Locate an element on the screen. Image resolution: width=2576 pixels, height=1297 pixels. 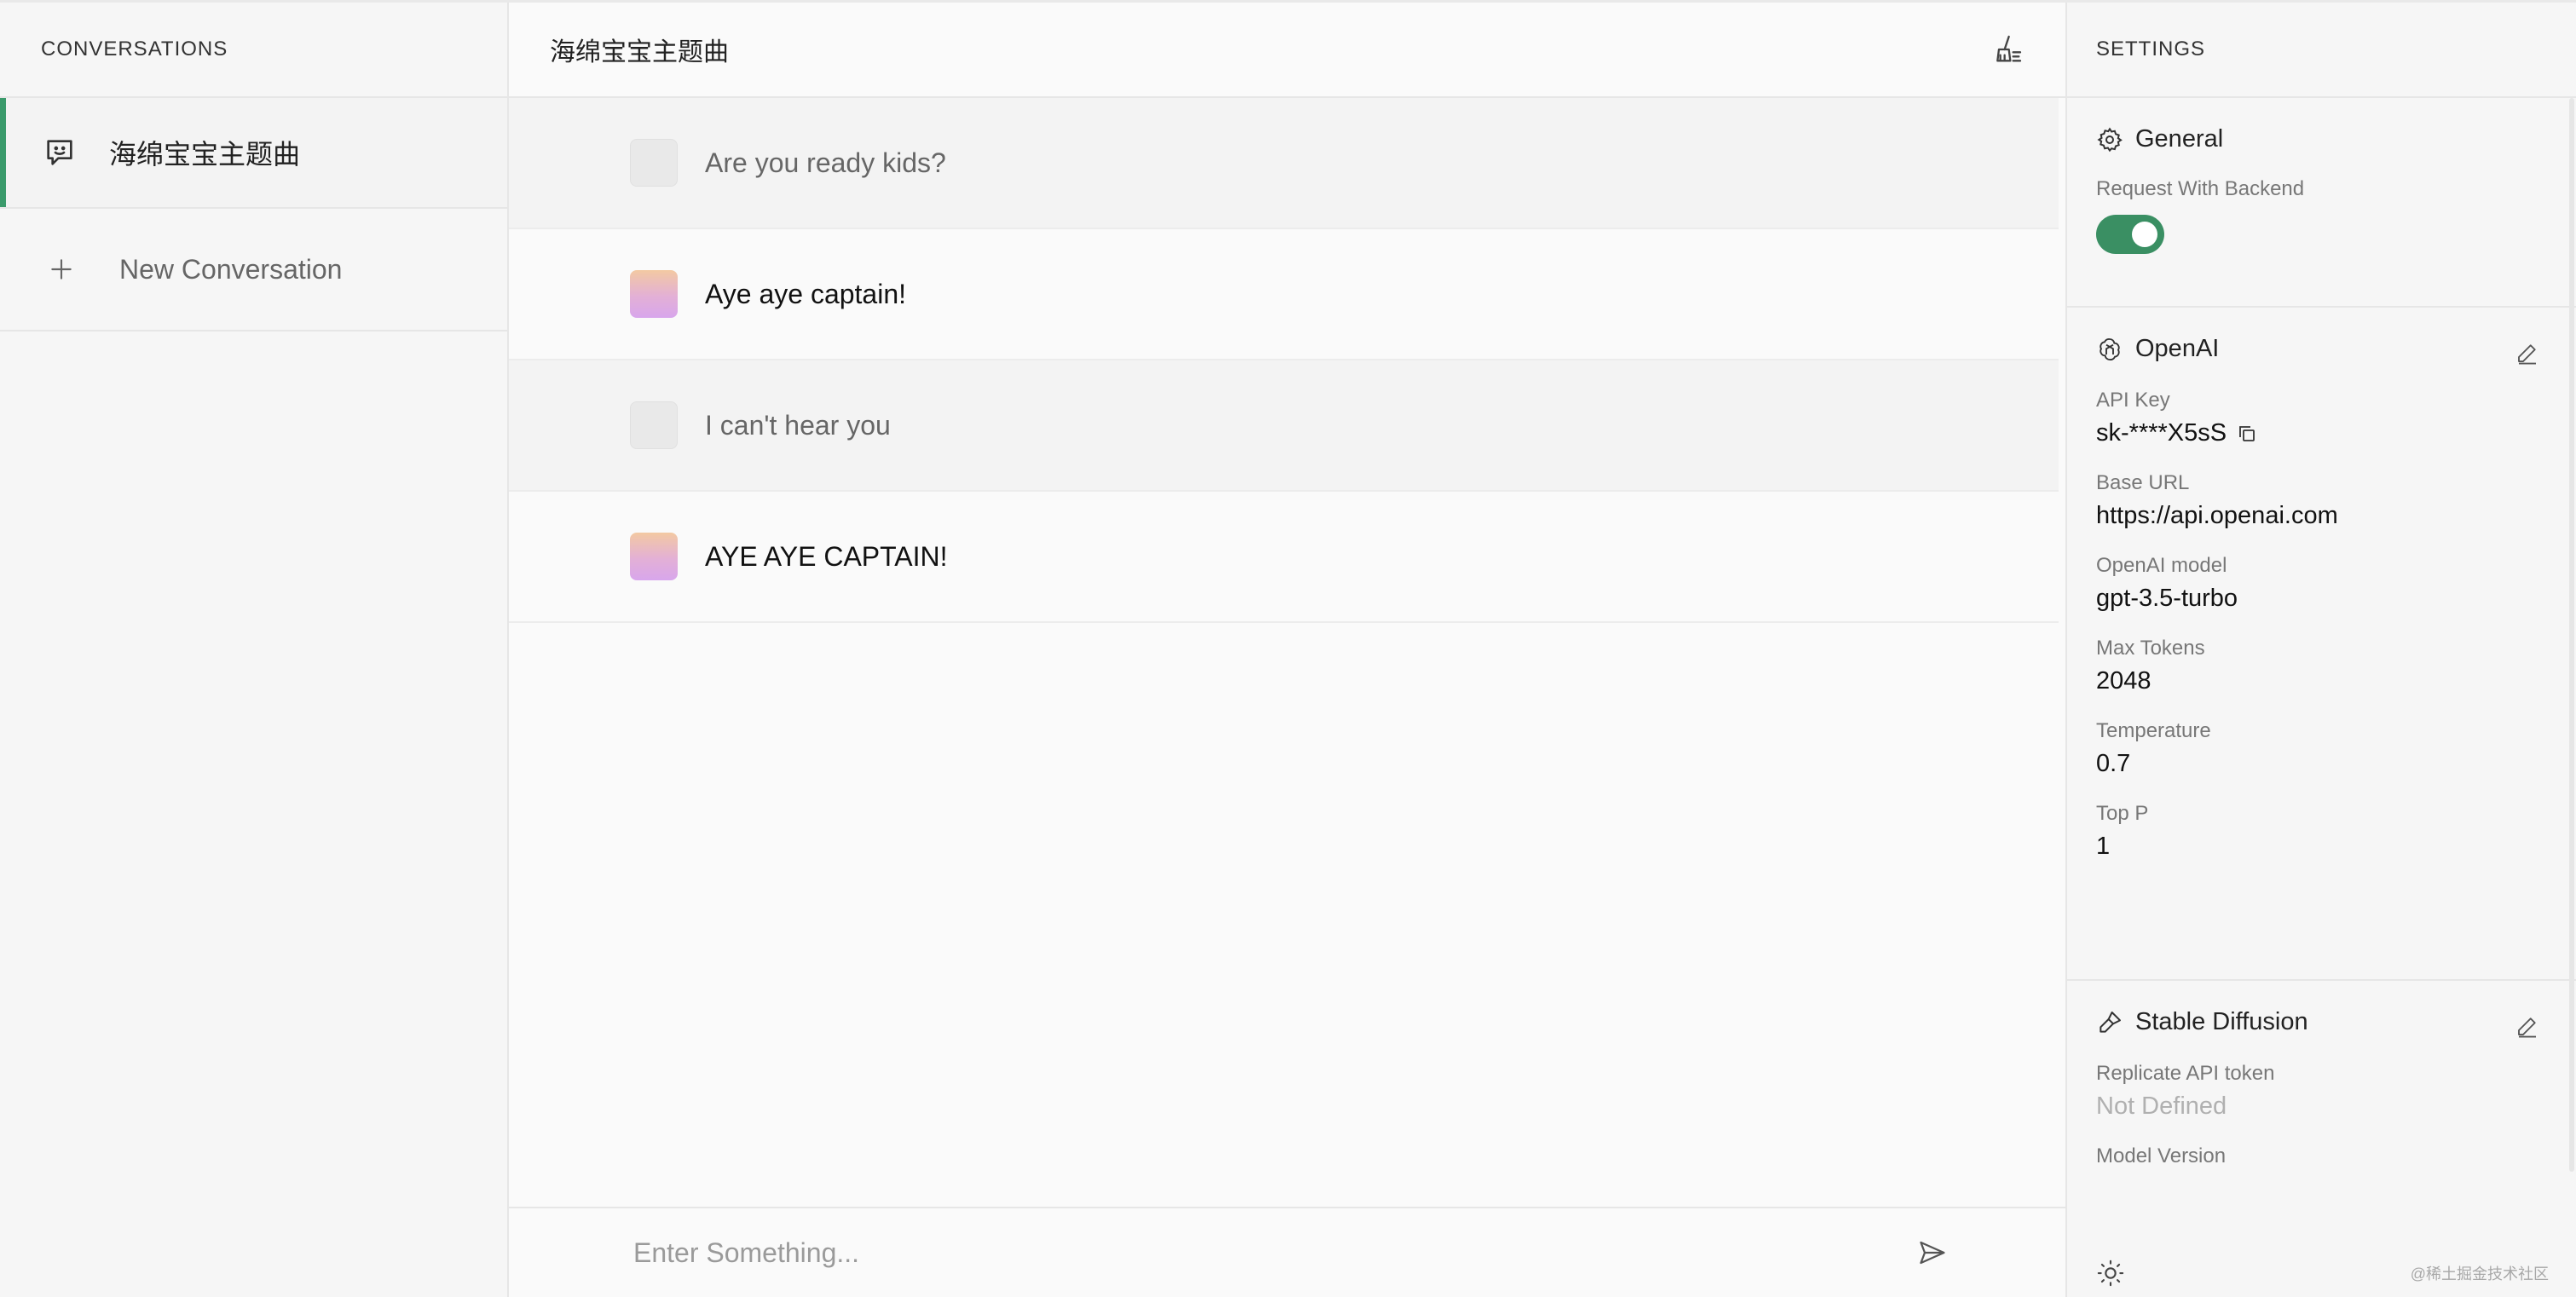
broom-icon is located at coordinates (2007, 49).